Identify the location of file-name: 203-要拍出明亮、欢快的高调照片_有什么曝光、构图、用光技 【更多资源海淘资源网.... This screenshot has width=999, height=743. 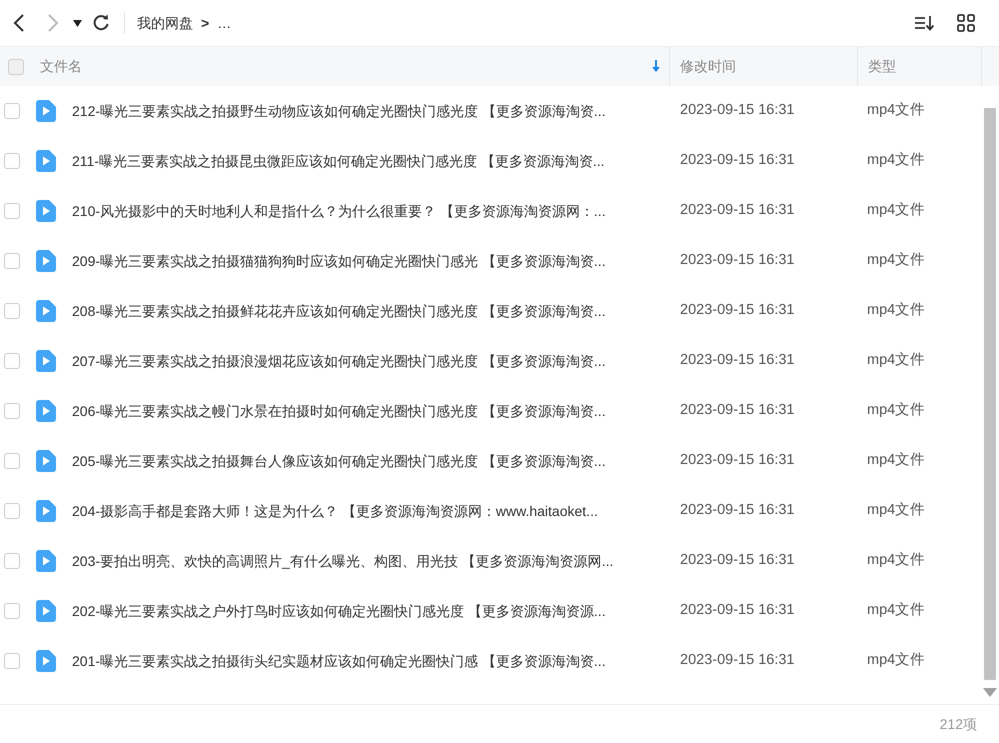
(371, 561).